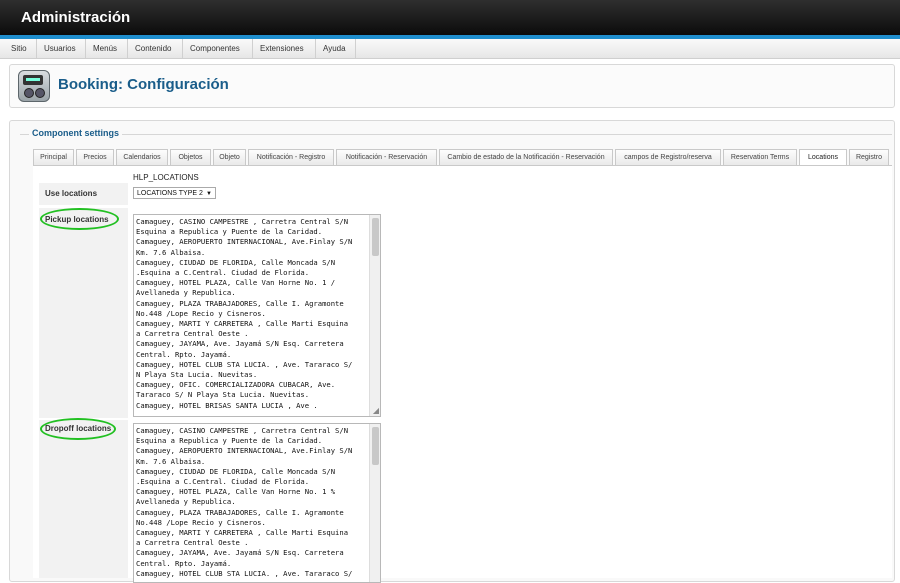 The image size is (900, 583). Describe the element at coordinates (374, 503) in the screenshot. I see `dropoff-scrollbar` at that location.